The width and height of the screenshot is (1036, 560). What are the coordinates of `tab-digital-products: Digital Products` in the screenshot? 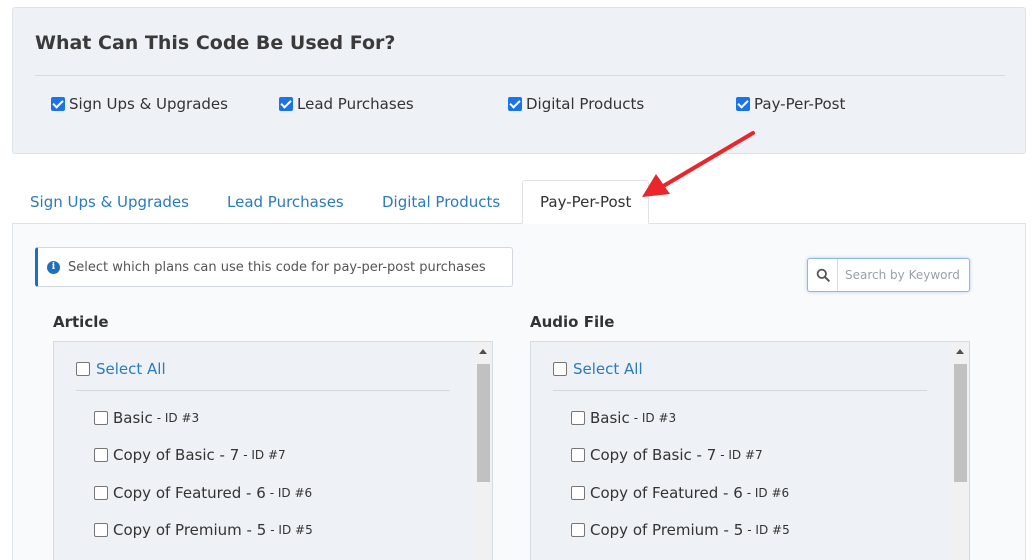 It's located at (441, 202).